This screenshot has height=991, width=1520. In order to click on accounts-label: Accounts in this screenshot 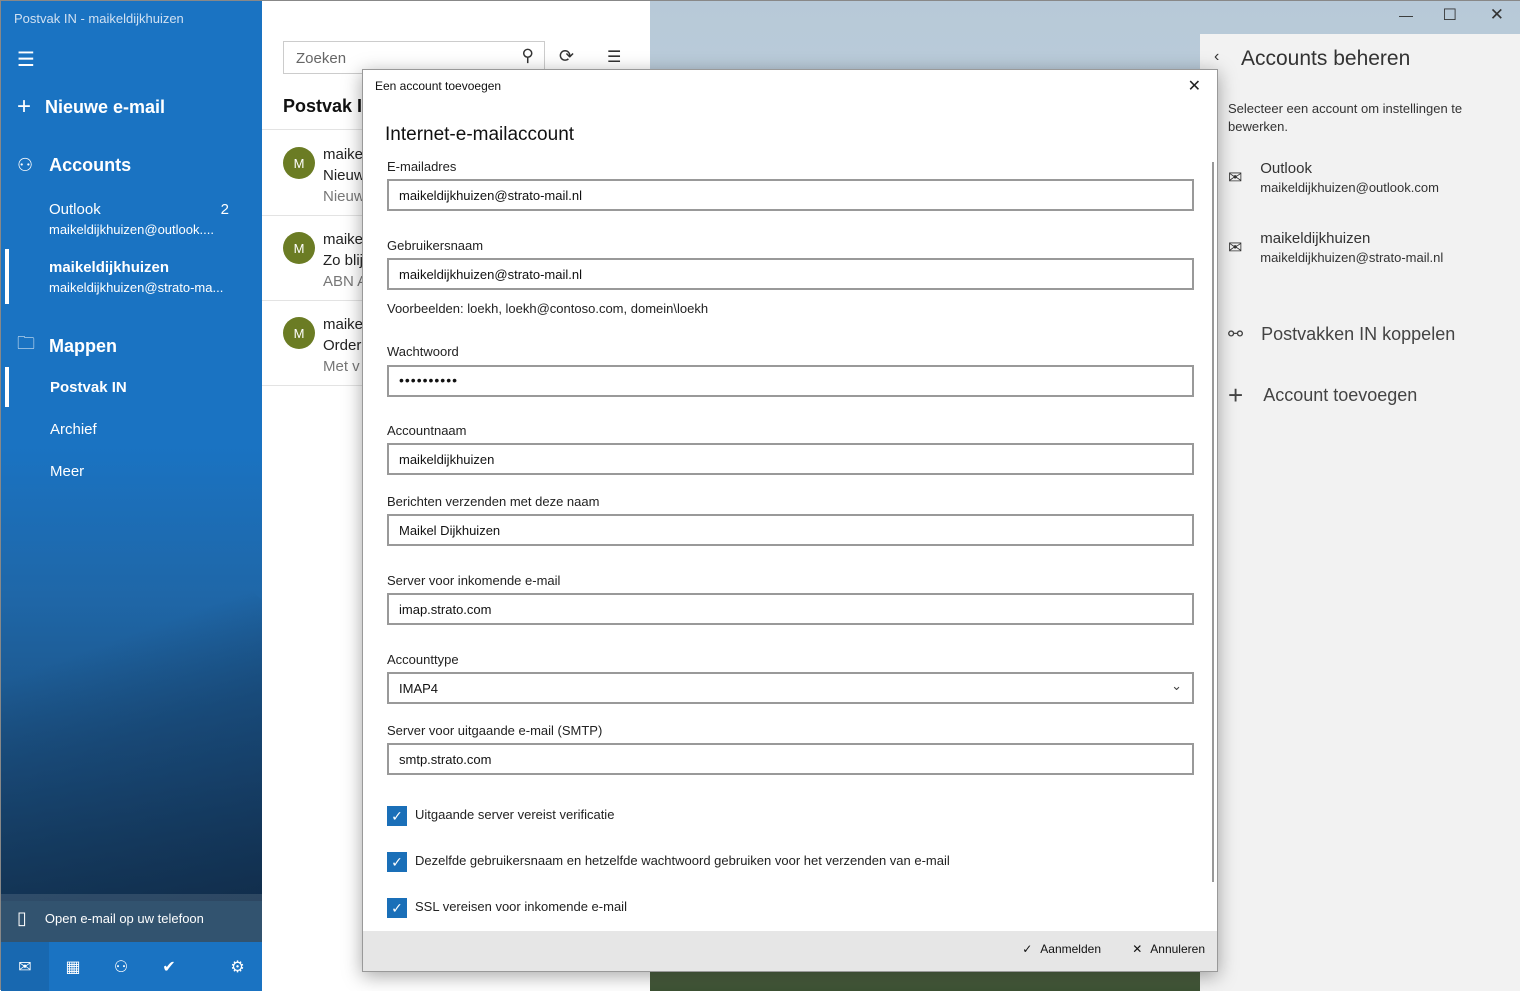, I will do `click(90, 165)`.